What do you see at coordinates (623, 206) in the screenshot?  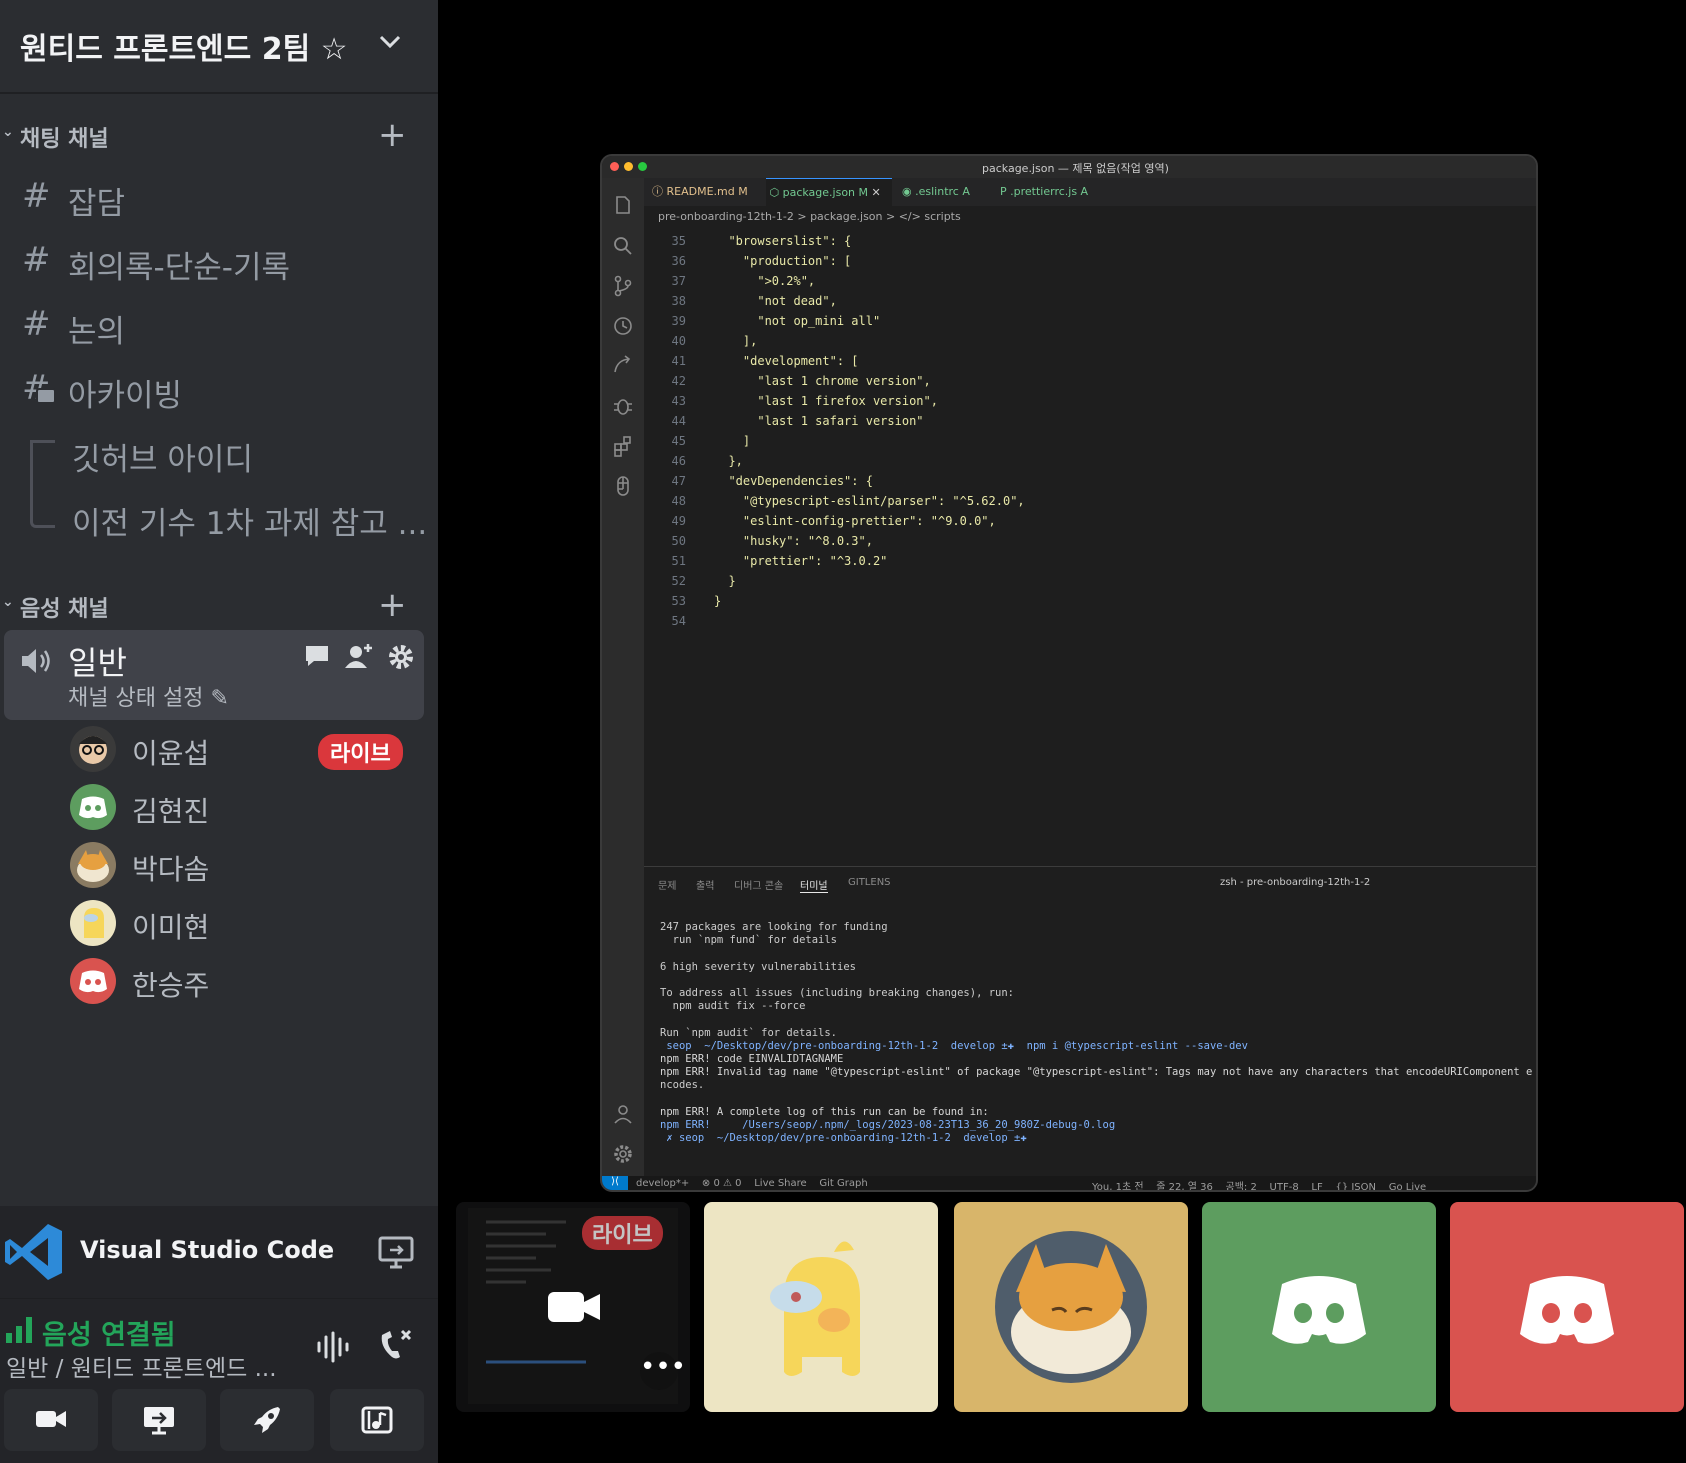 I see `explorer-icon` at bounding box center [623, 206].